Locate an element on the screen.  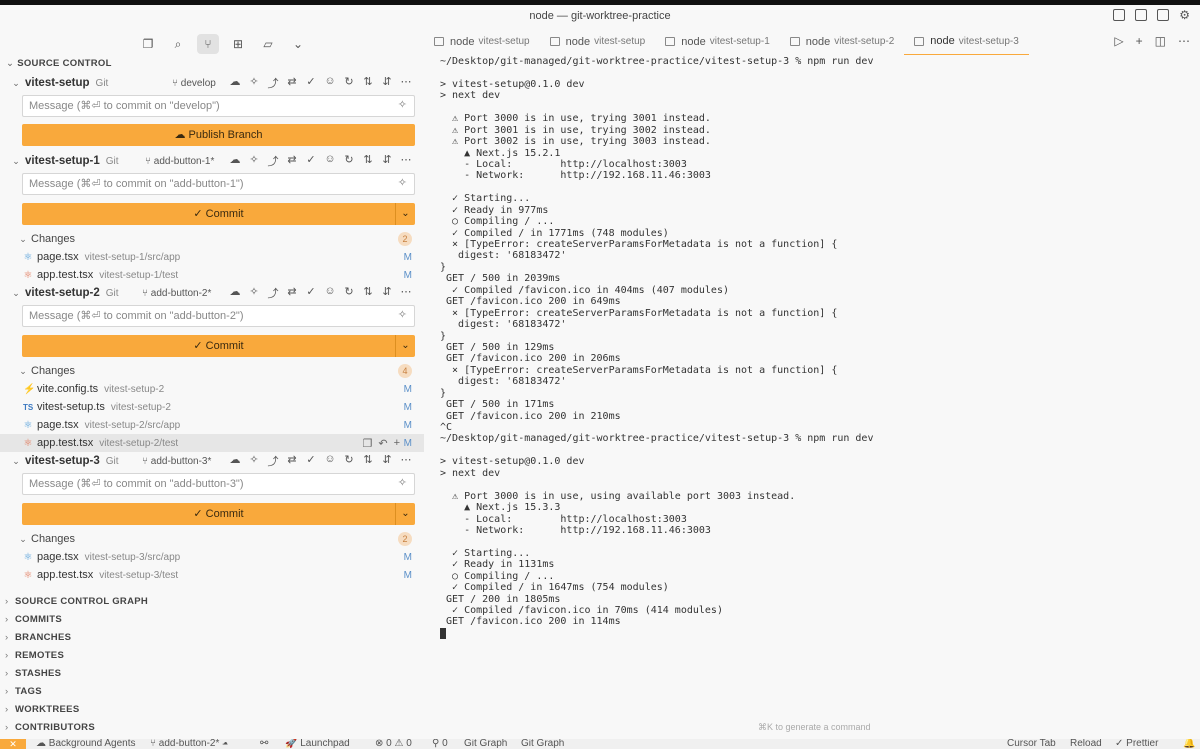
discard-changes-icon: ↶ is located at coordinates (382, 443).